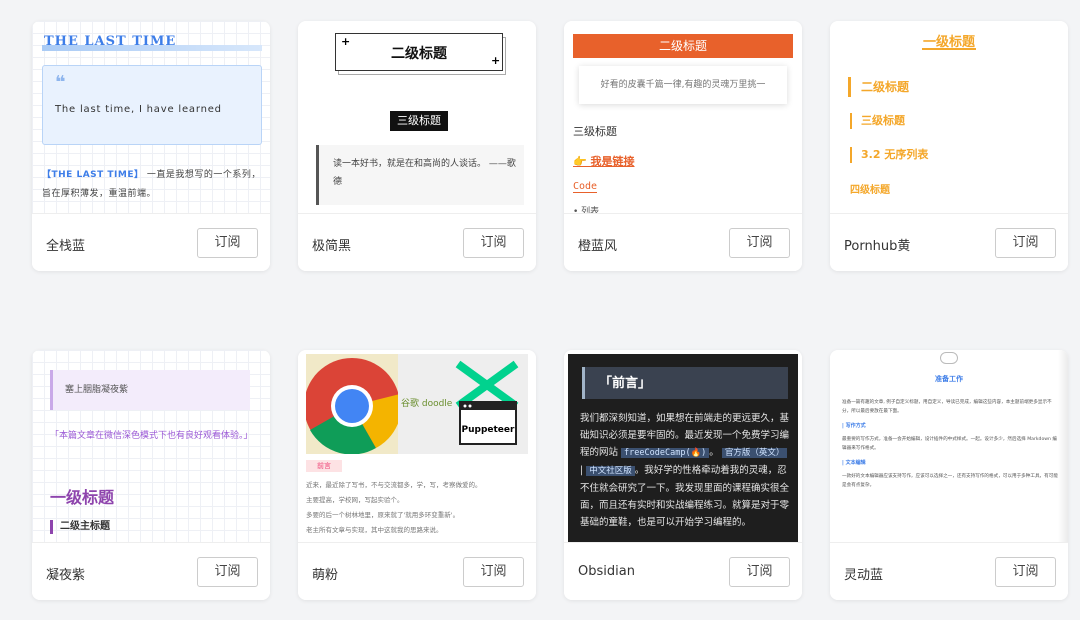  I want to click on preview-link: 👉 我是链接, so click(604, 161).